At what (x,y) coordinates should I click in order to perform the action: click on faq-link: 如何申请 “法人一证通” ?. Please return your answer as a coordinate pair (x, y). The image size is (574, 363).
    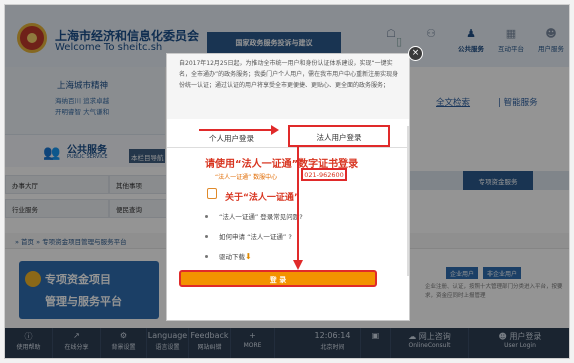
    Looking at the image, I should click on (255, 236).